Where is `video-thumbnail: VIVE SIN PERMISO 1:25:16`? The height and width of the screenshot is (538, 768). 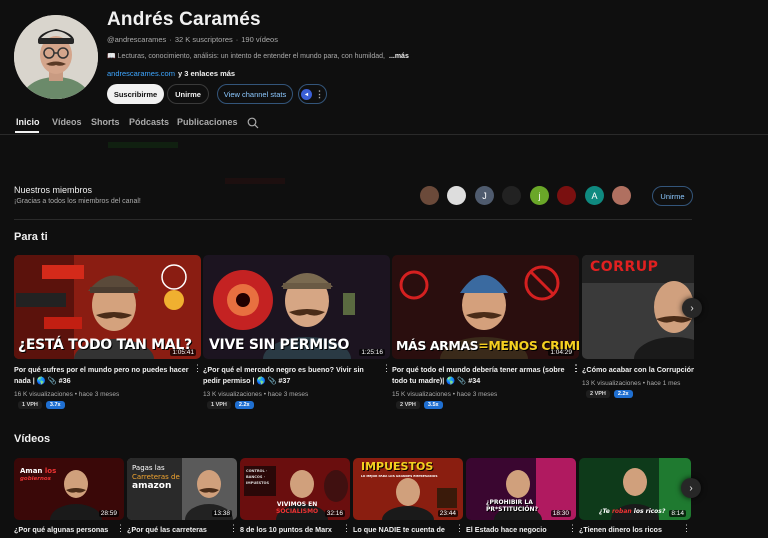
video-thumbnail: VIVE SIN PERMISO 1:25:16 is located at coordinates (296, 307).